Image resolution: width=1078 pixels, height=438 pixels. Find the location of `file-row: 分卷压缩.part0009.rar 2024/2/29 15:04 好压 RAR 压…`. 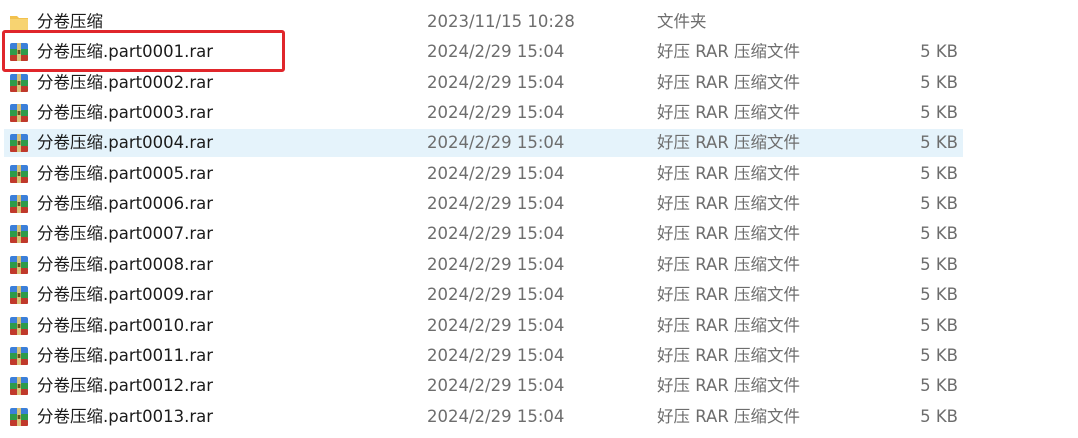

file-row: 分卷压缩.part0009.rar 2024/2/29 15:04 好压 RAR 压… is located at coordinates (483, 295).